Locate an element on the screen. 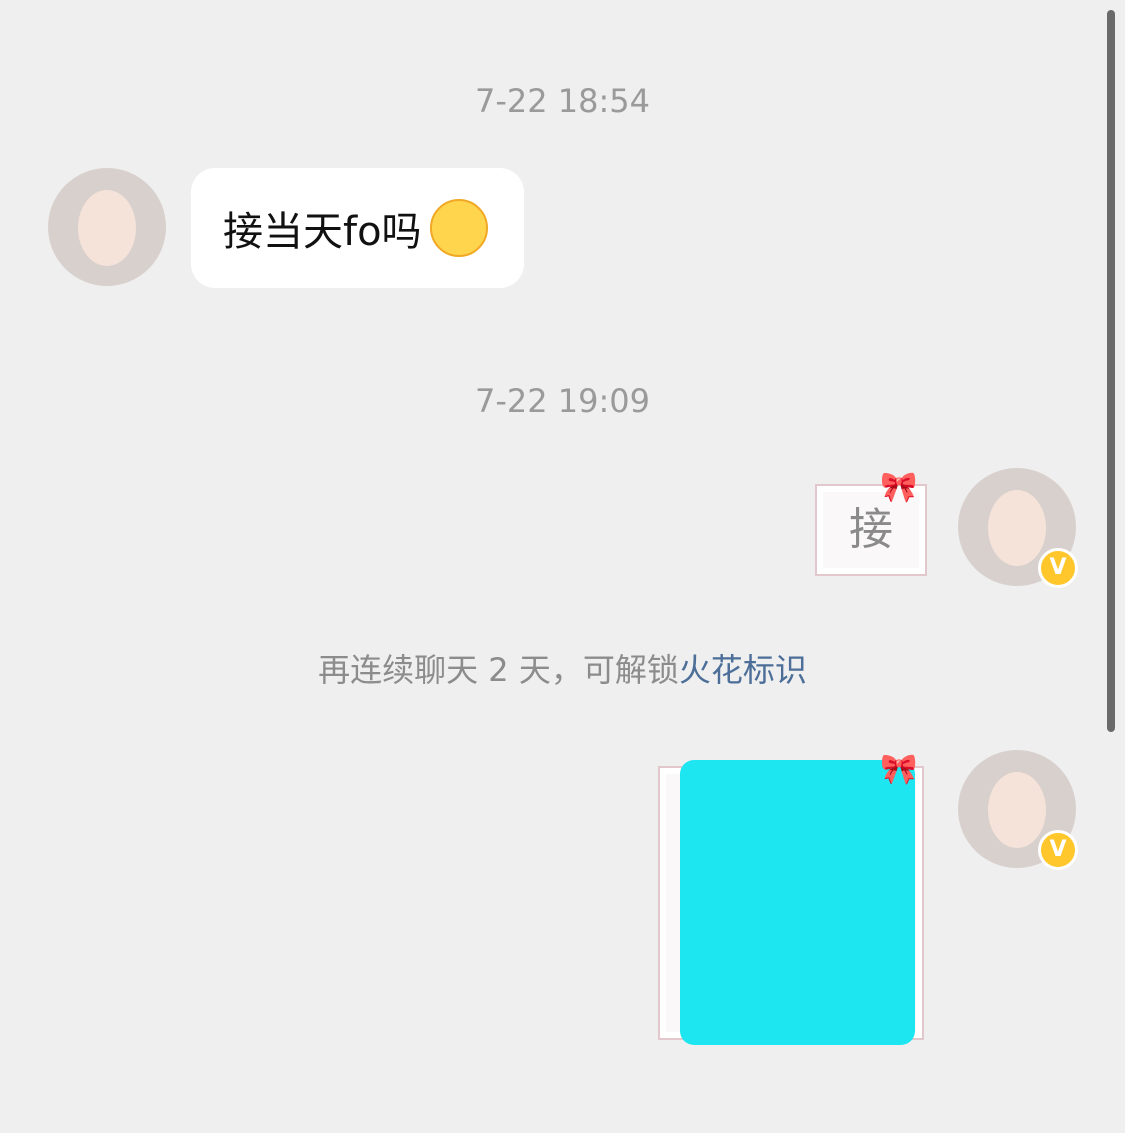  system-message: 再连续聊天 2 天，可解锁火花标识 is located at coordinates (562, 668).